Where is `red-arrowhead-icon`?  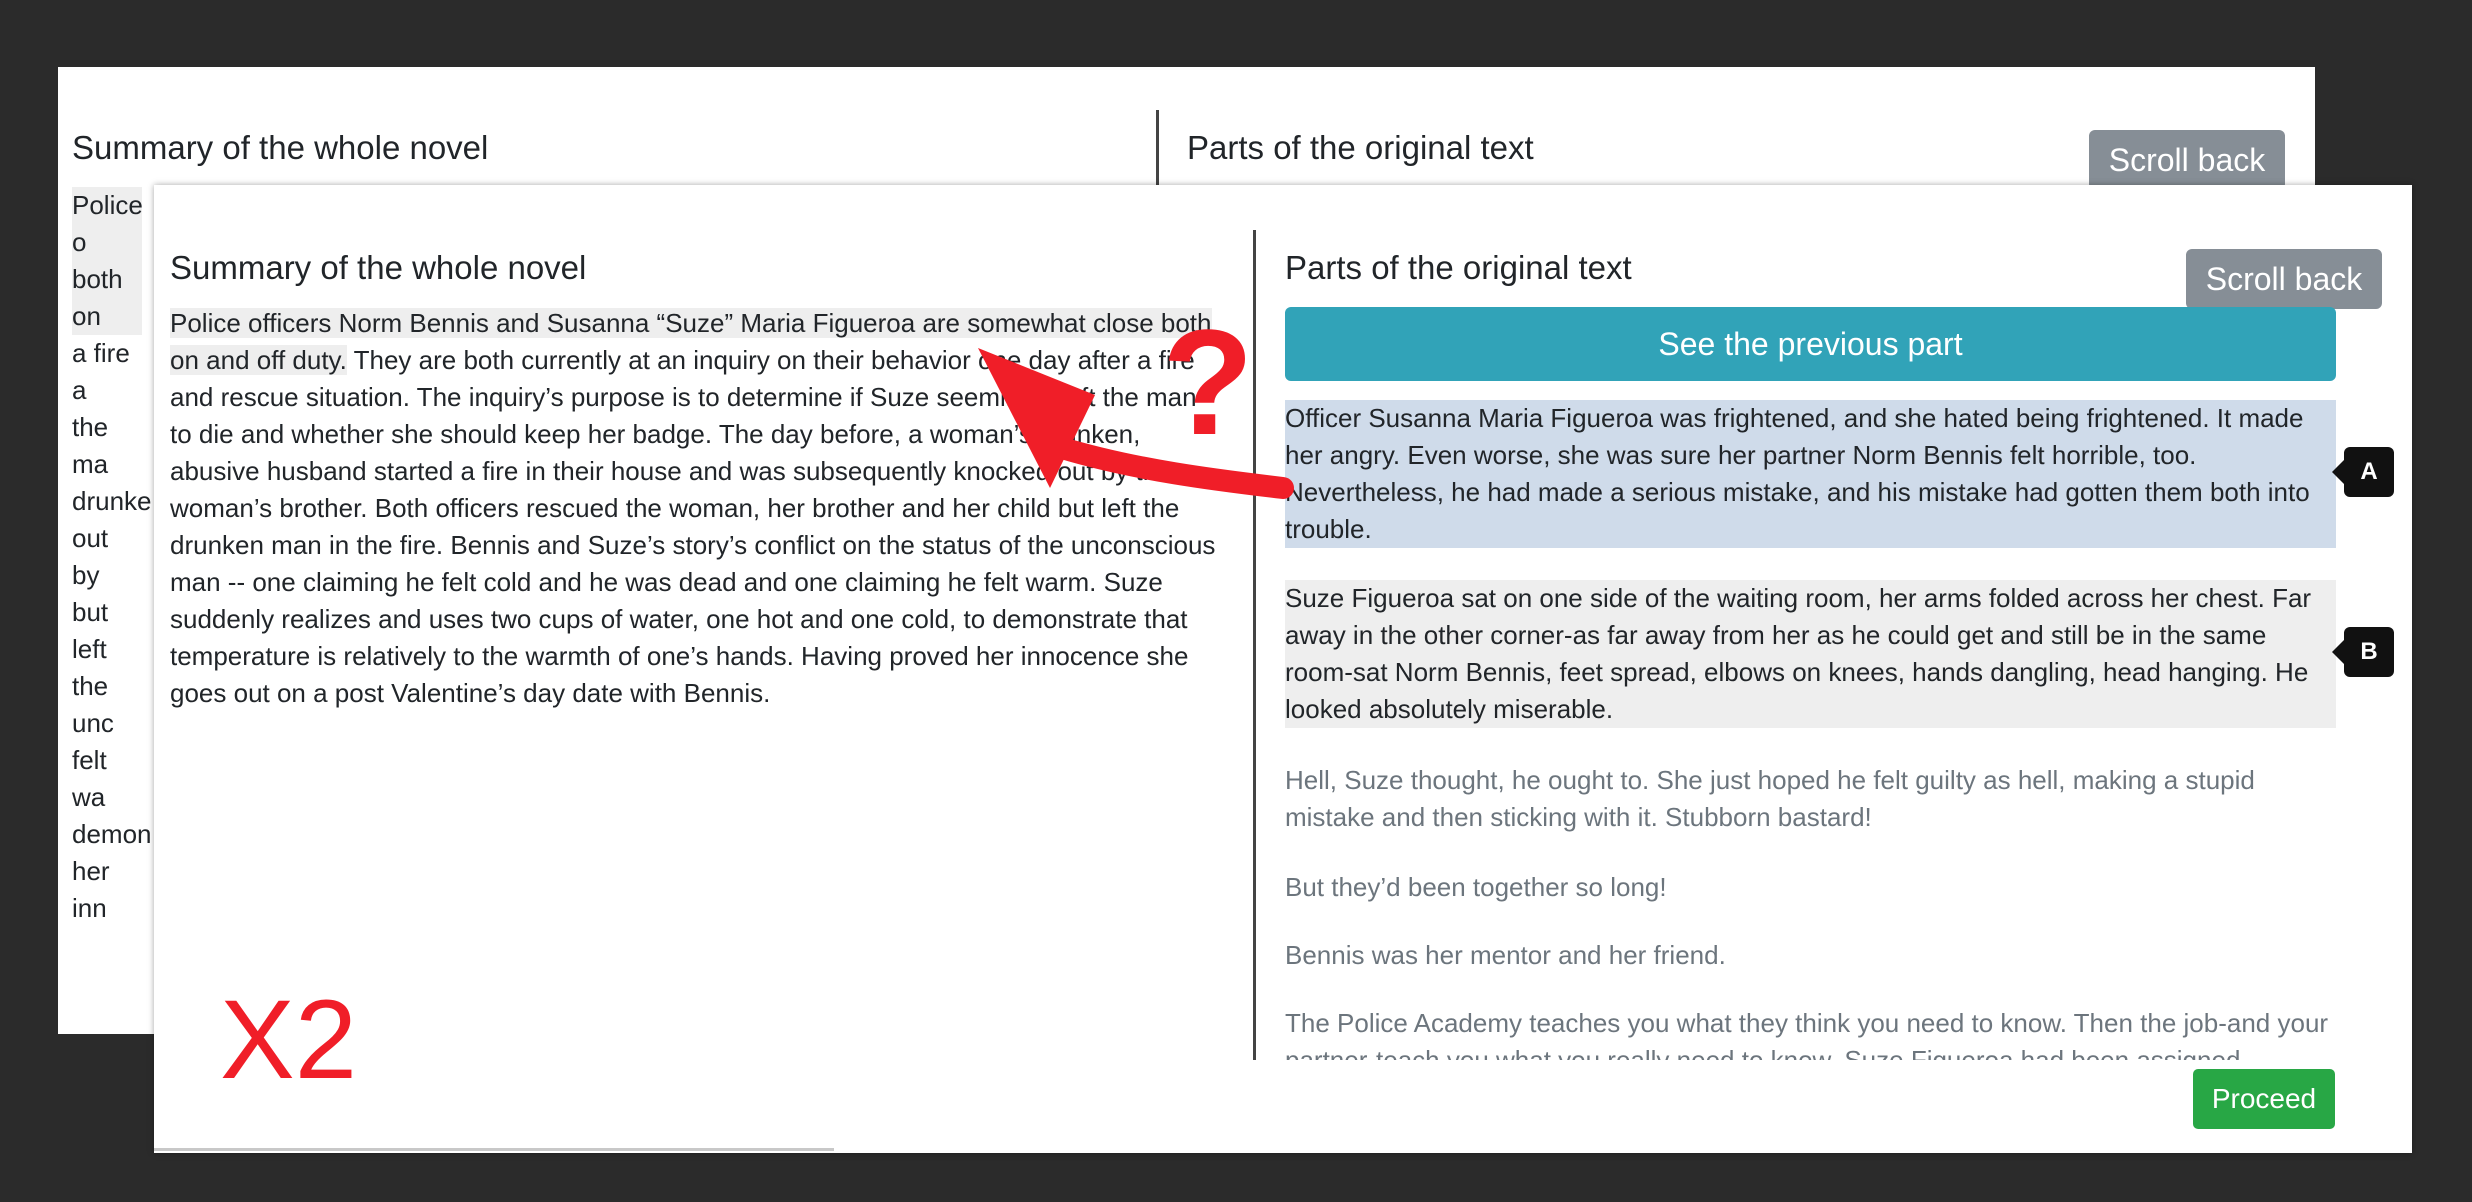 red-arrowhead-icon is located at coordinates (1036, 418).